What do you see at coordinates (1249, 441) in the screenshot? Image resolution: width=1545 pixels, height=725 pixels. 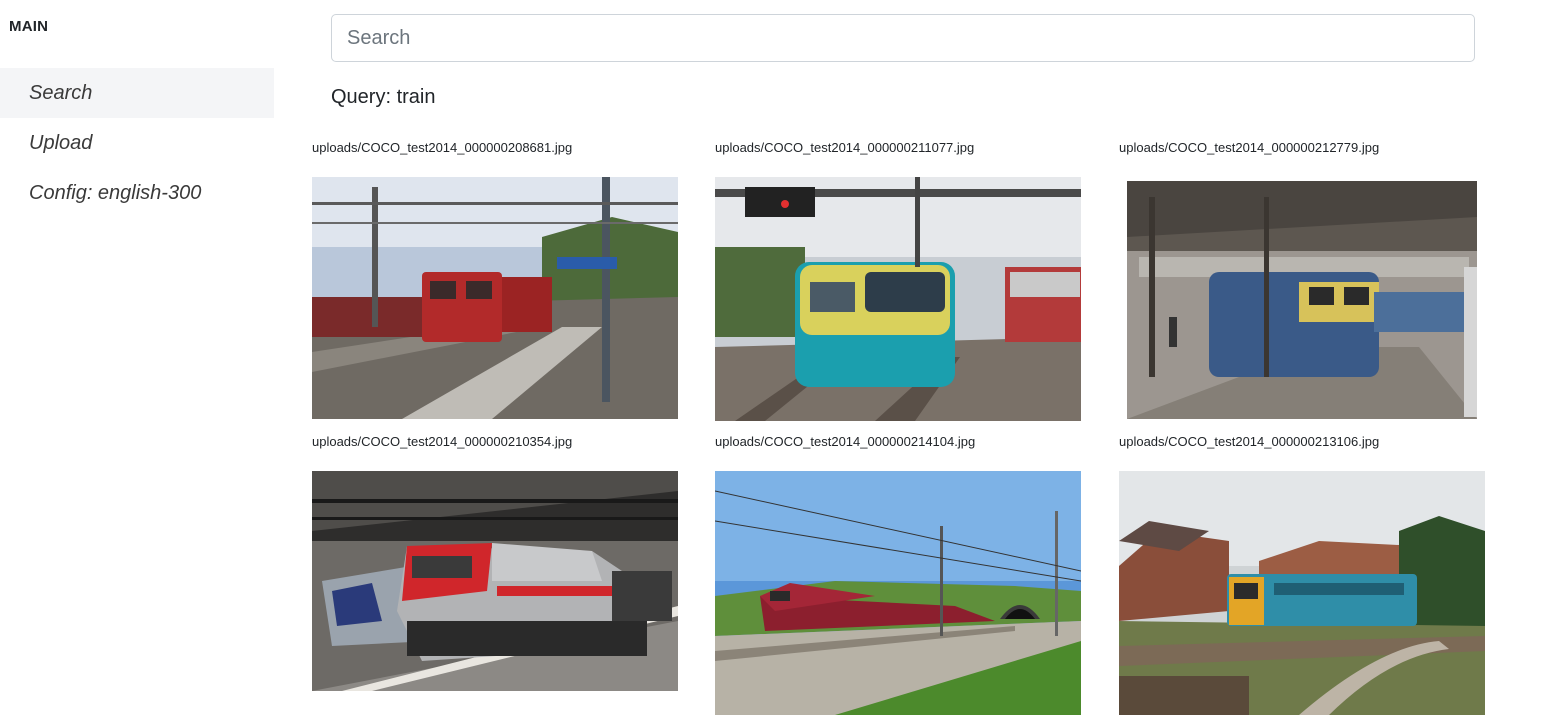 I see `result-filename: uploads/COCO_test2014_000000213106.jpg` at bounding box center [1249, 441].